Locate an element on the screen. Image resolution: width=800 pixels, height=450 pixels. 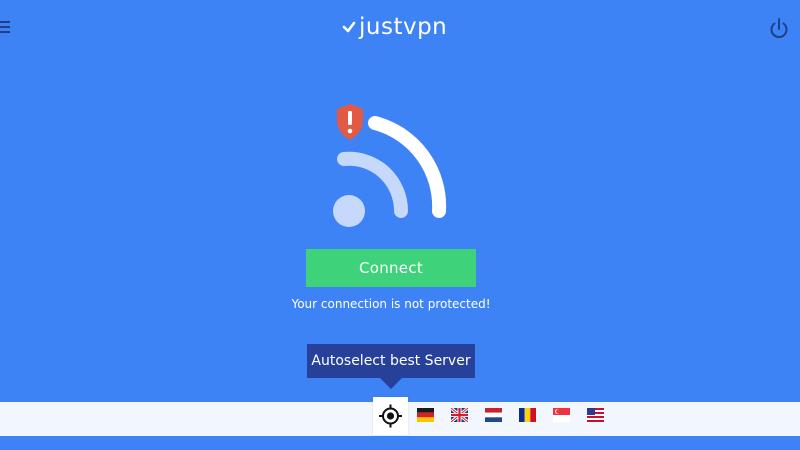
ro-flag-icon is located at coordinates (527, 415).